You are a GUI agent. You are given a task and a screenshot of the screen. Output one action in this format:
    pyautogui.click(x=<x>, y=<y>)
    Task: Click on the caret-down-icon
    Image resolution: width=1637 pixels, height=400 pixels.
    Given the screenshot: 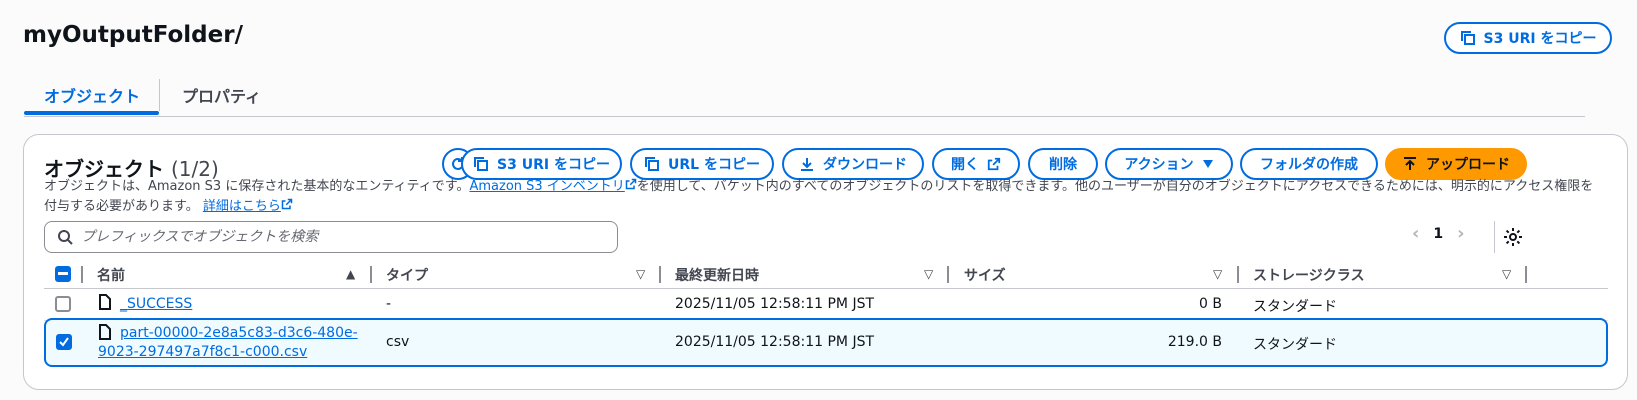 What is the action you would take?
    pyautogui.click(x=1207, y=164)
    